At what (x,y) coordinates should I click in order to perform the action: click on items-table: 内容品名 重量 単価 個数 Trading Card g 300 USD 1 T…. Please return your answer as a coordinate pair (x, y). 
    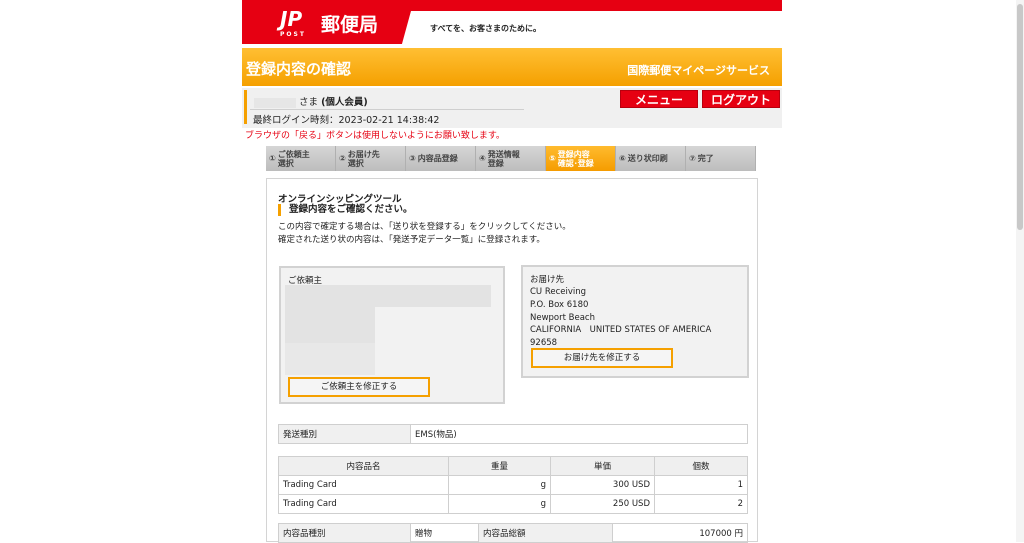
    Looking at the image, I should click on (513, 485).